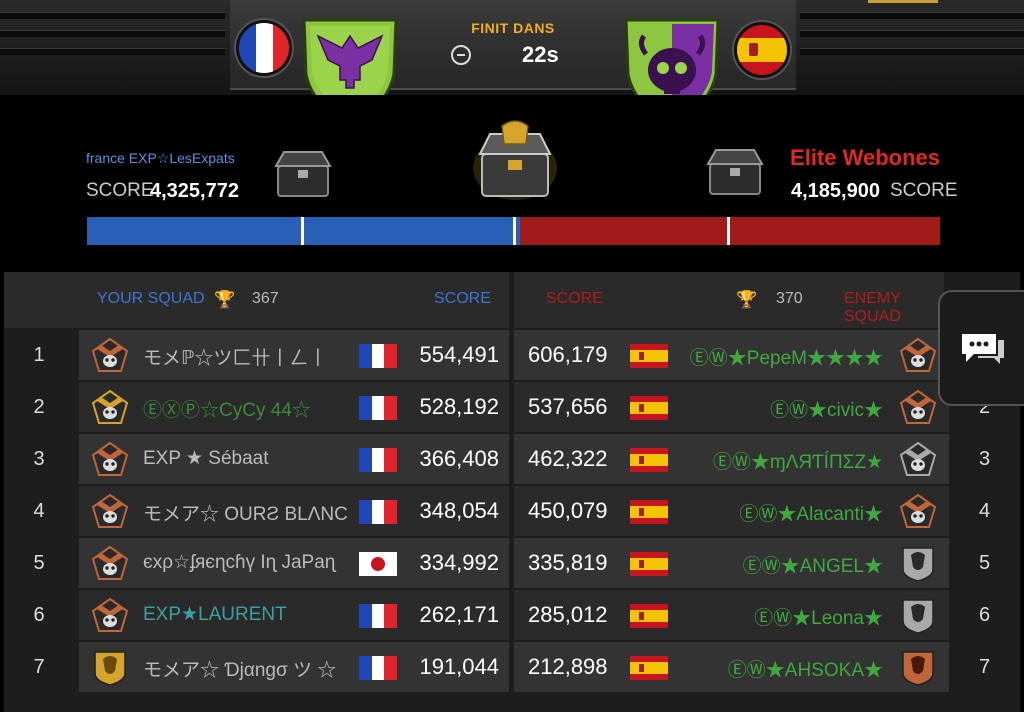  What do you see at coordinates (294, 615) in the screenshot?
I see `your-squad-player: EXP★LAURENT 262,171` at bounding box center [294, 615].